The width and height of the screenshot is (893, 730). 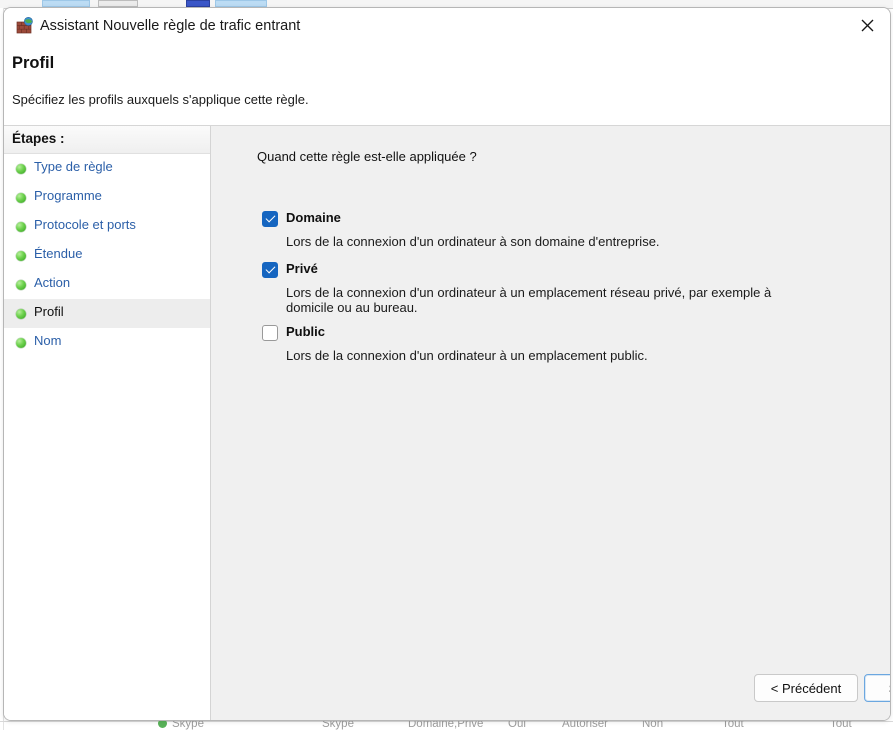 I want to click on close-icon, so click(x=867, y=25).